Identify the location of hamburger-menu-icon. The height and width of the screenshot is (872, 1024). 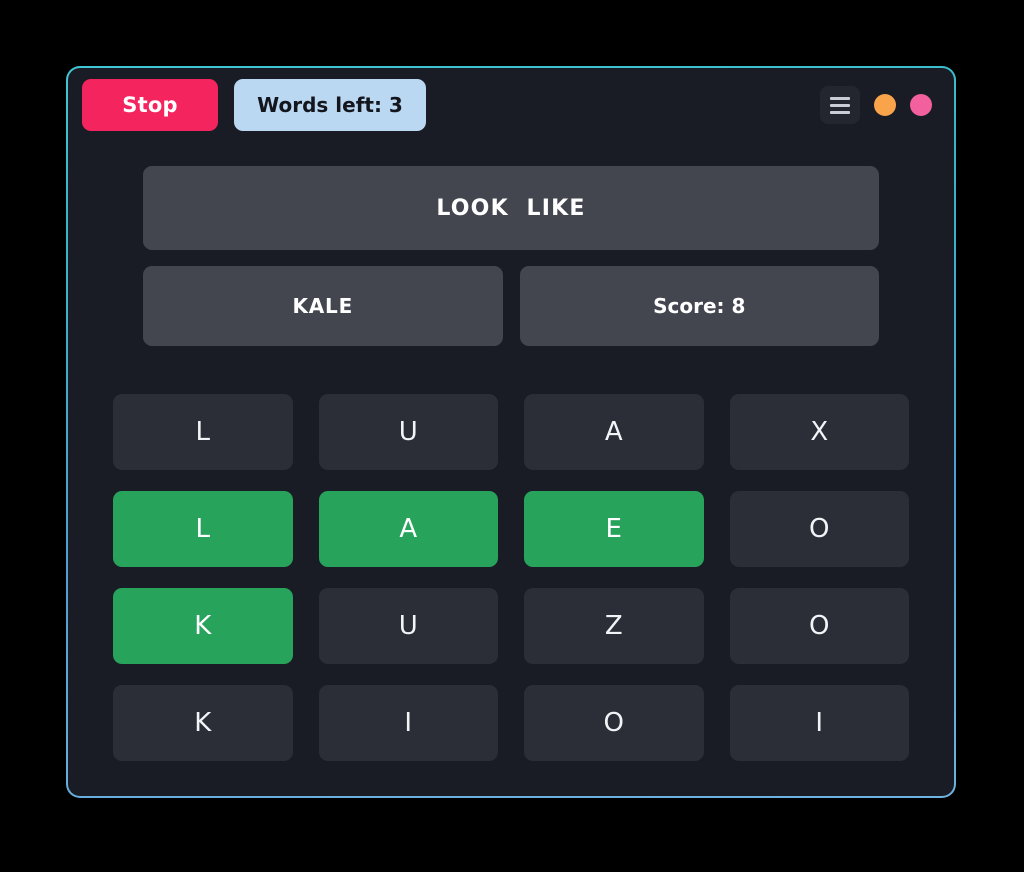
(840, 105).